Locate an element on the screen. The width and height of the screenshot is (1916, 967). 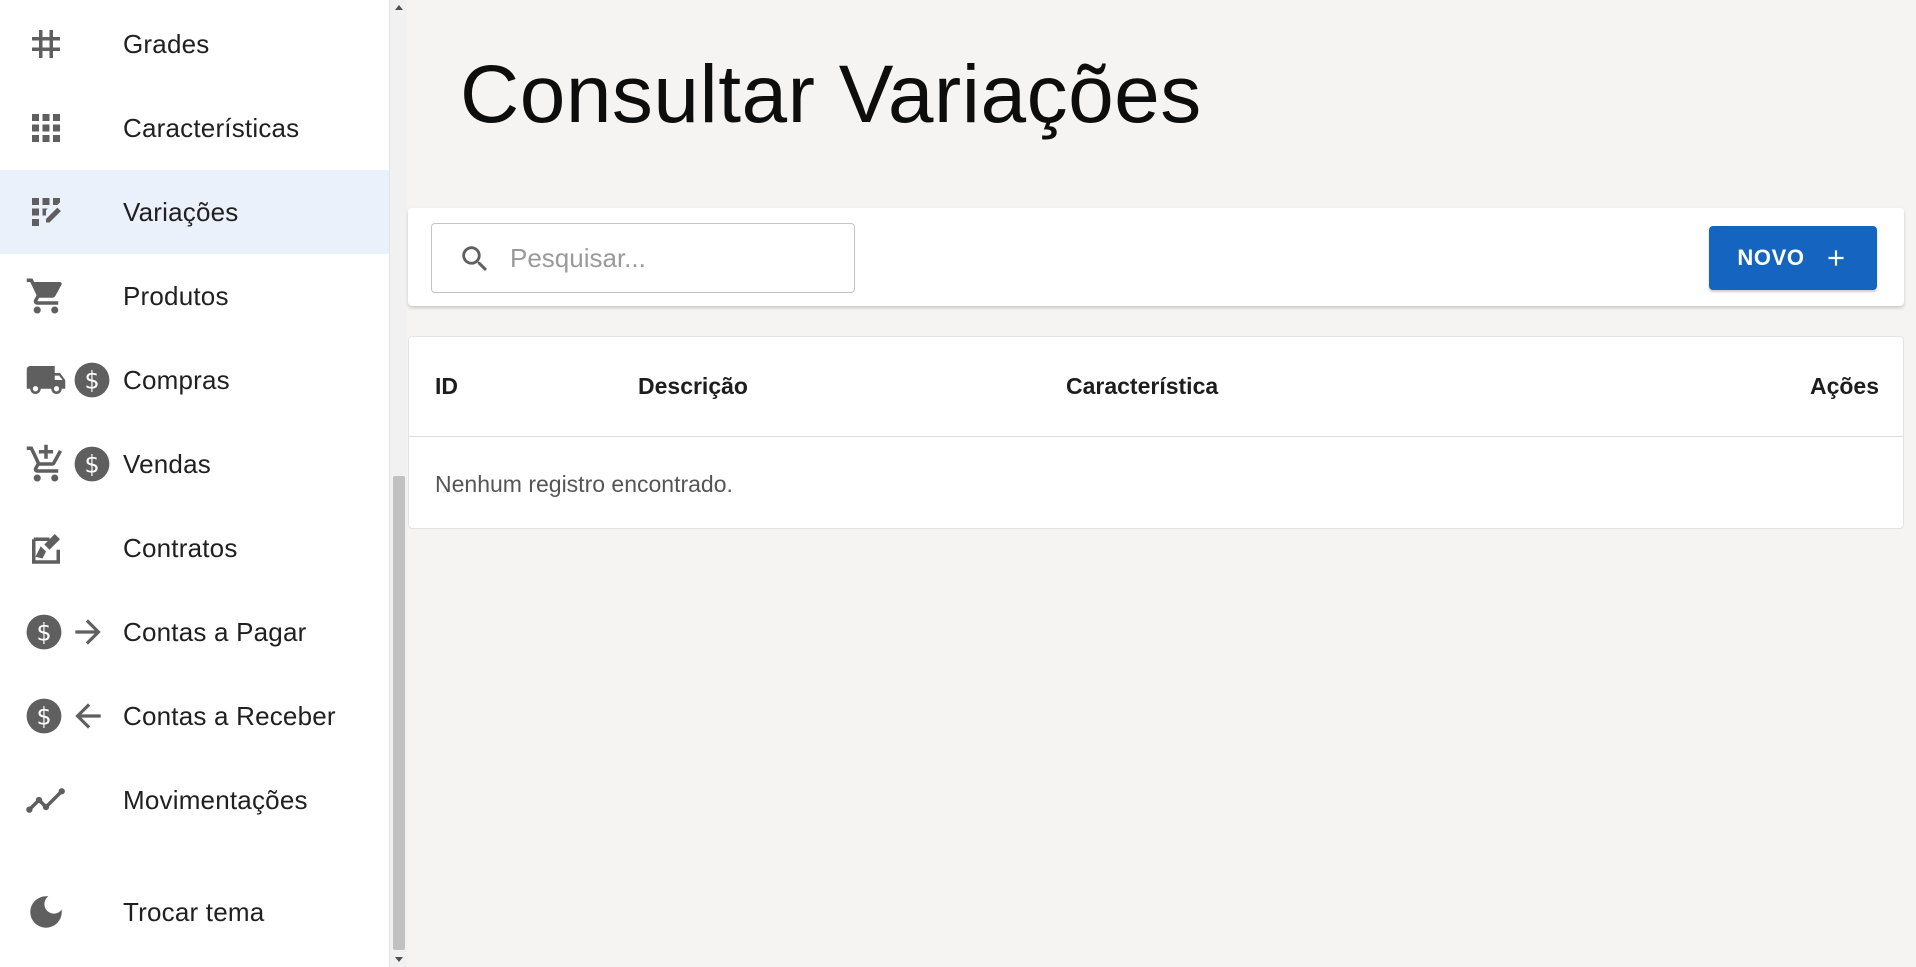
trend-line-icon is located at coordinates (46, 800).